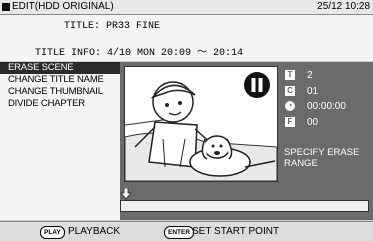  I want to click on title-t-icon: T, so click(290, 75).